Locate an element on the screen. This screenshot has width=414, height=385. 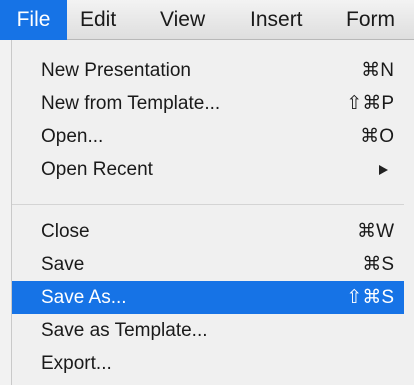
menu-view: View is located at coordinates (182, 20).